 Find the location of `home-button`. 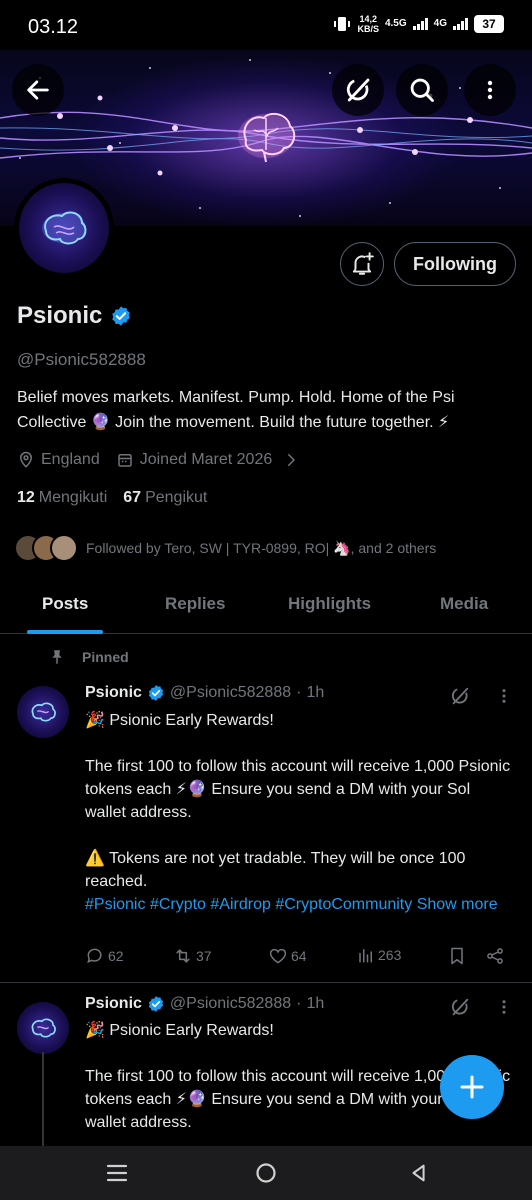

home-button is located at coordinates (266, 1173).